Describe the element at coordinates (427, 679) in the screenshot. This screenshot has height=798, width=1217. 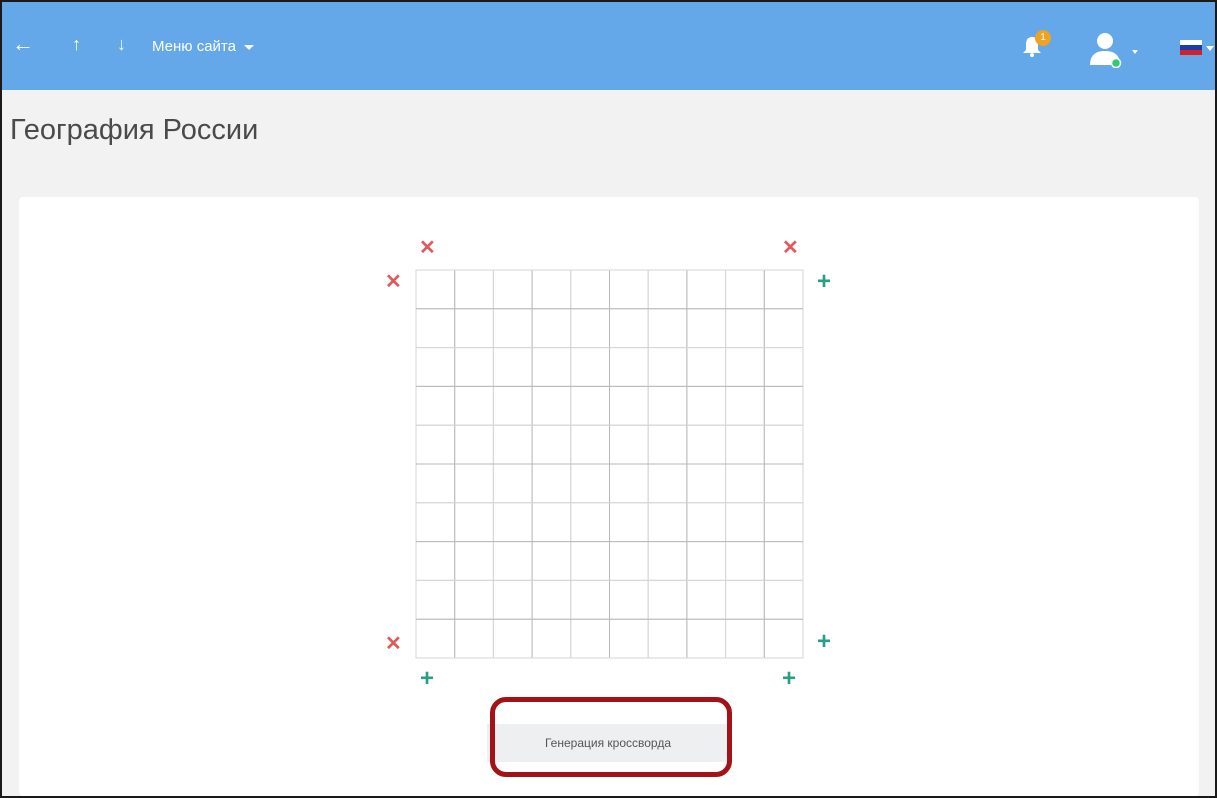
I see `add-column-left-button: +` at that location.